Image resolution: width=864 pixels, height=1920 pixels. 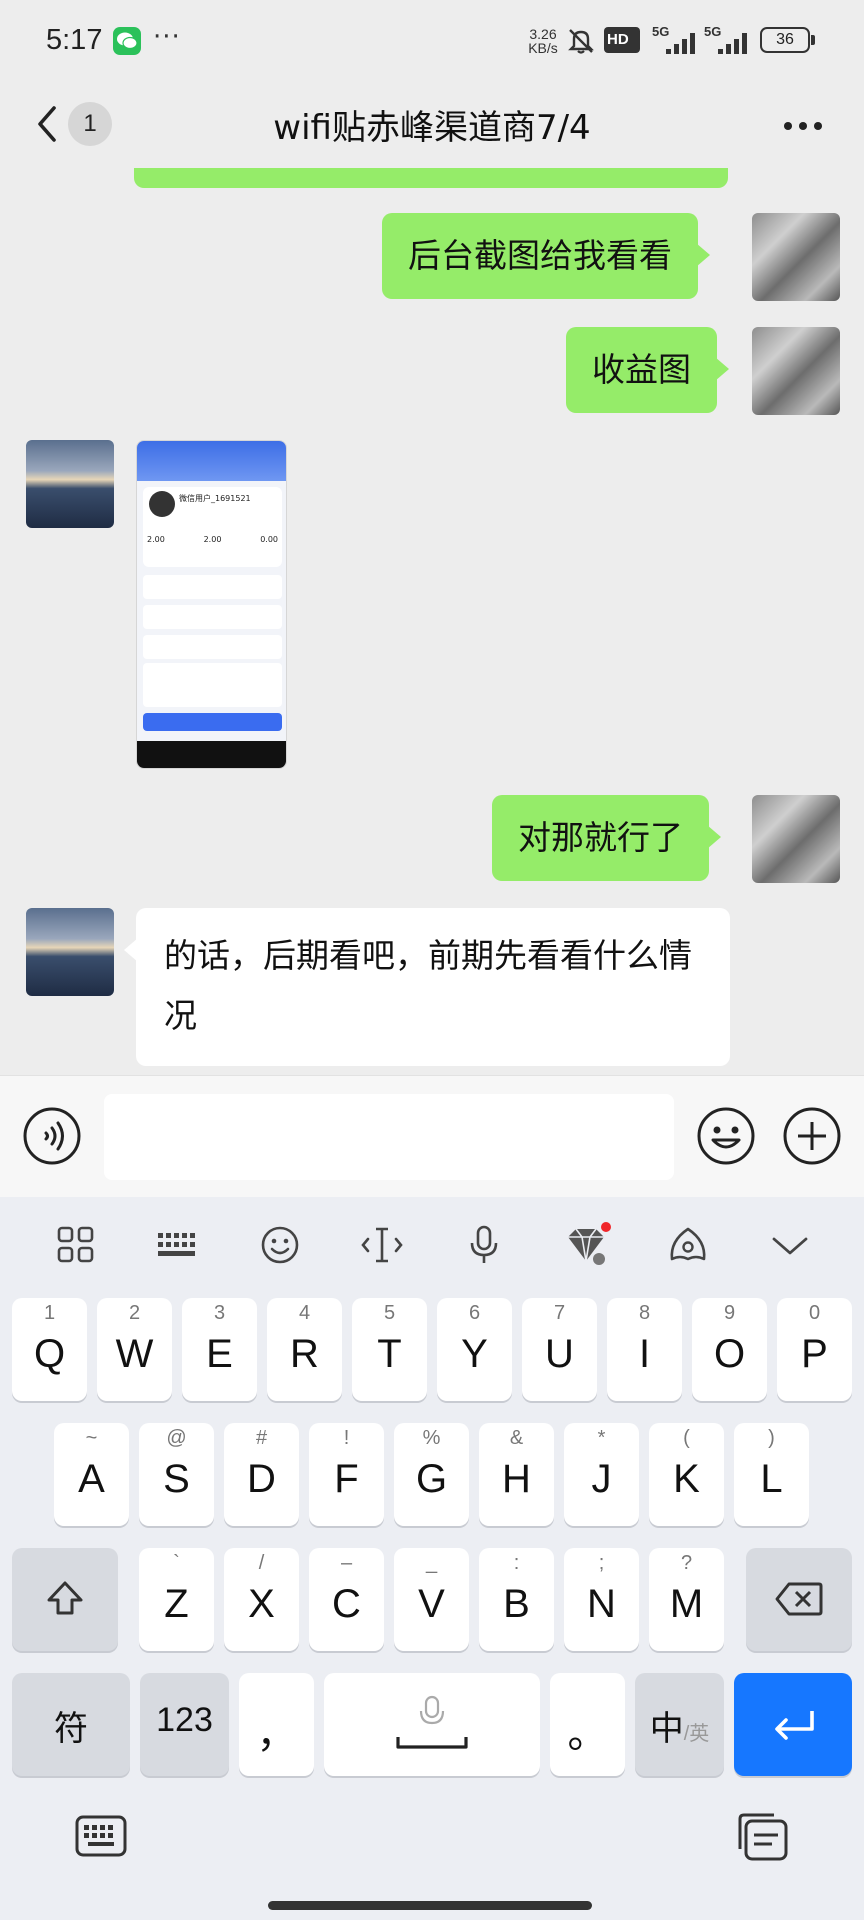 I want to click on home-indicator, so click(x=430, y=1905).